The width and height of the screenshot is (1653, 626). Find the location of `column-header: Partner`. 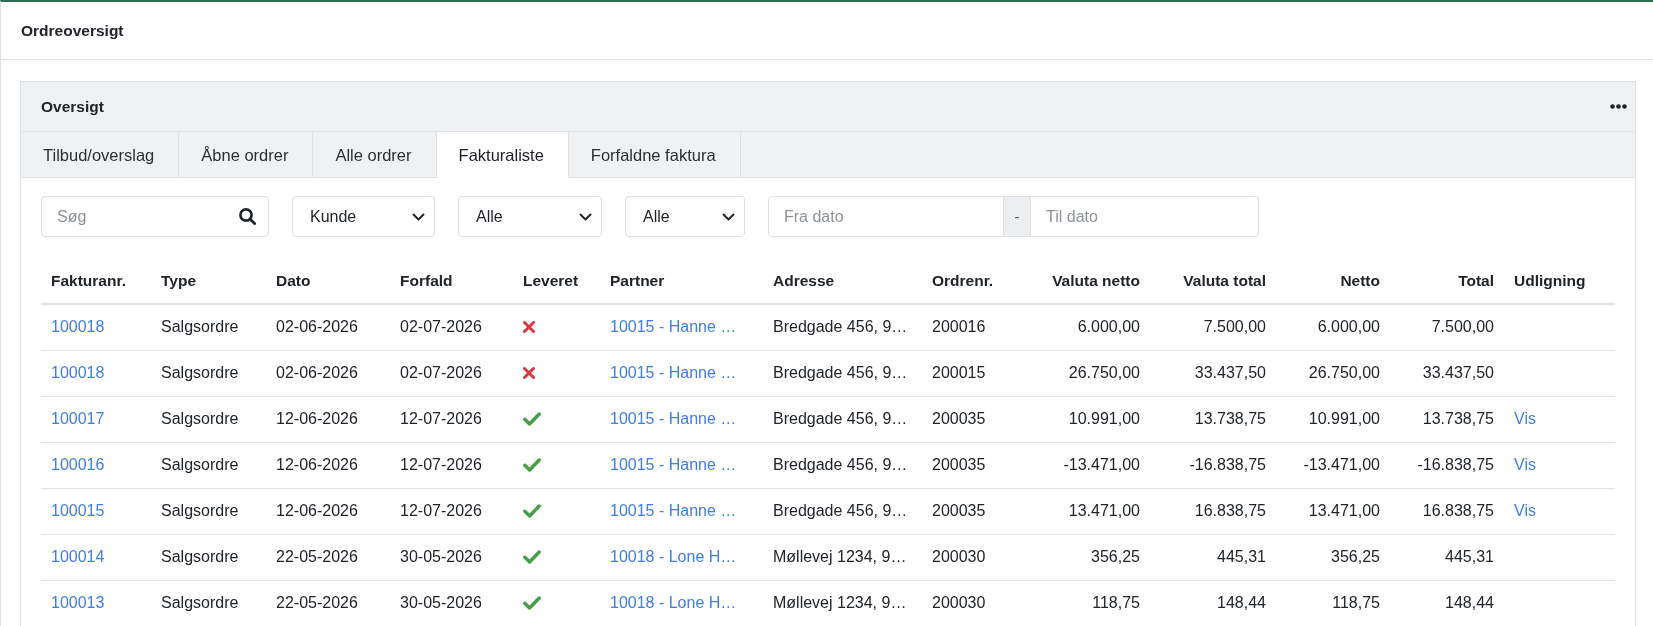

column-header: Partner is located at coordinates (681, 281).